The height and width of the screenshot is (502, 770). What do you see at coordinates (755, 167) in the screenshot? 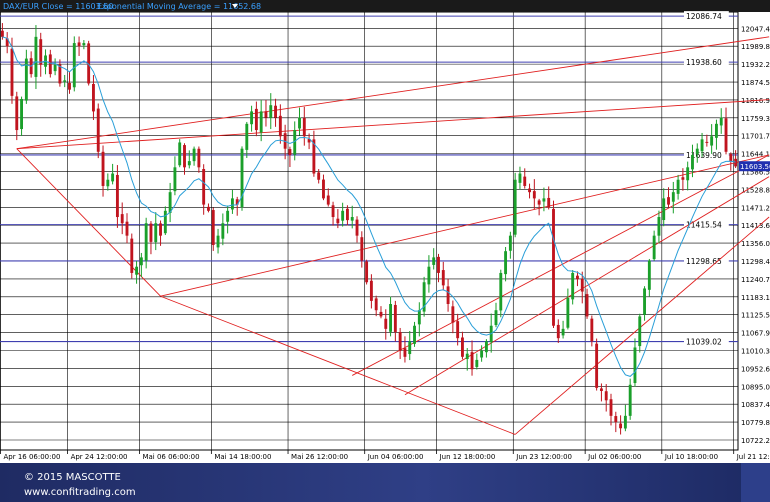
I see `last-price-label: 11603.50` at bounding box center [755, 167].